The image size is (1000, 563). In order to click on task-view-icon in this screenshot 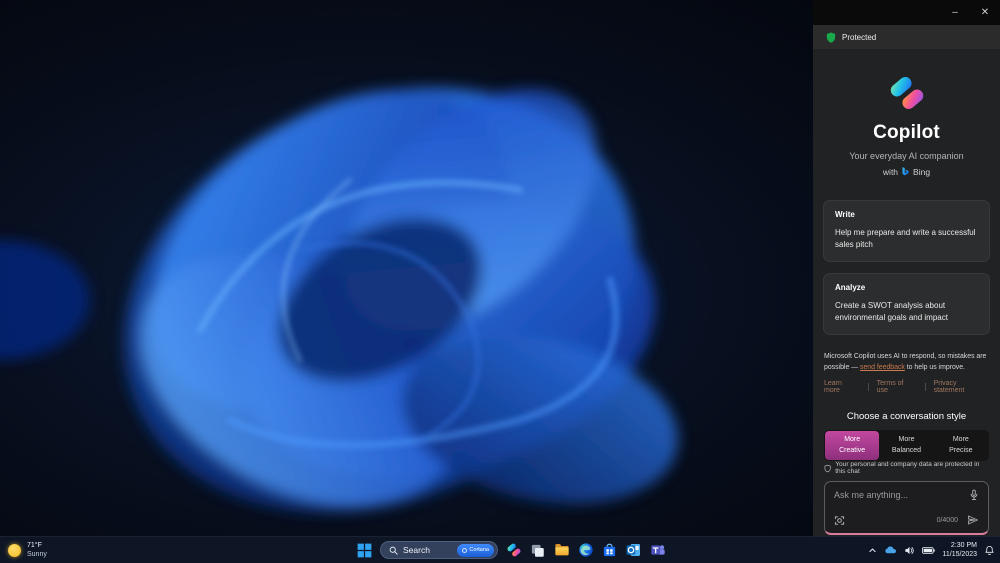, I will do `click(537, 550)`.